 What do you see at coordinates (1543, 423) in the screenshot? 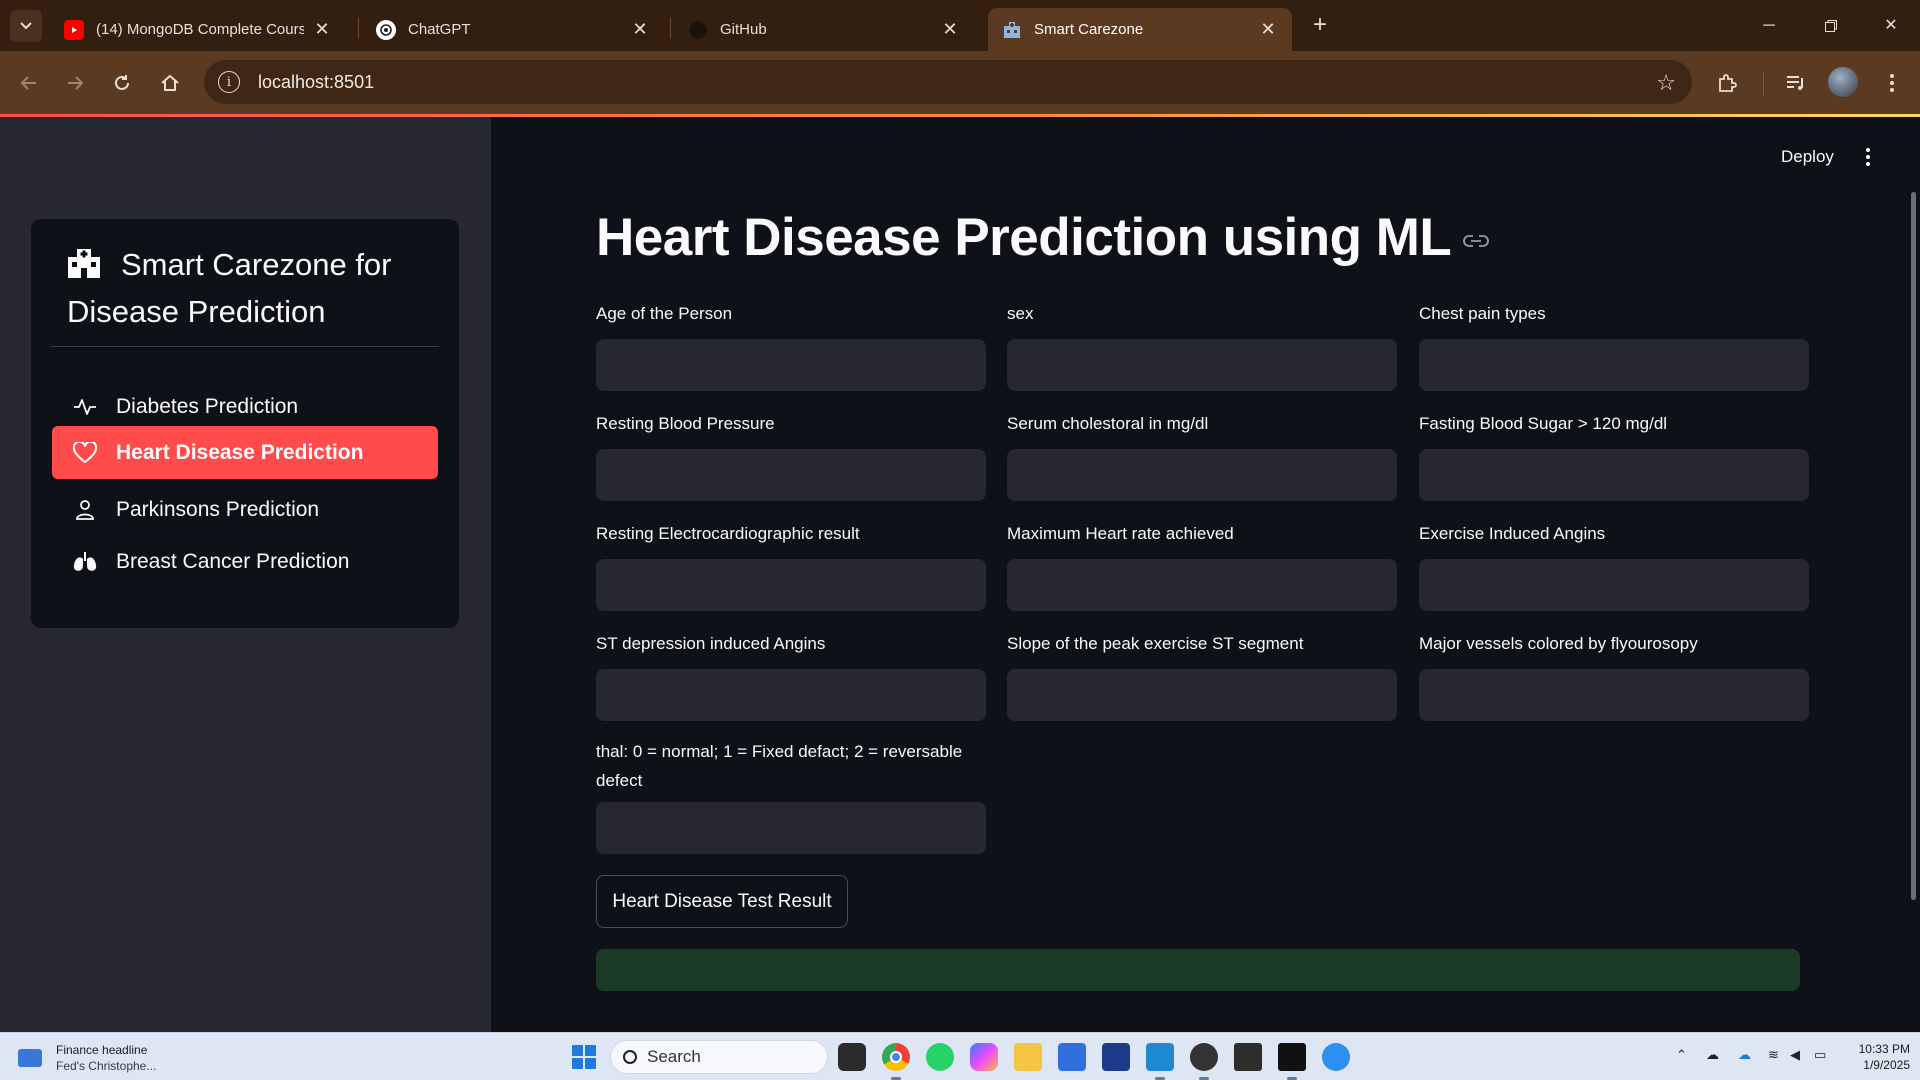
I see `field-label: Fasting Blood Sugar > 120 mg/dl` at bounding box center [1543, 423].